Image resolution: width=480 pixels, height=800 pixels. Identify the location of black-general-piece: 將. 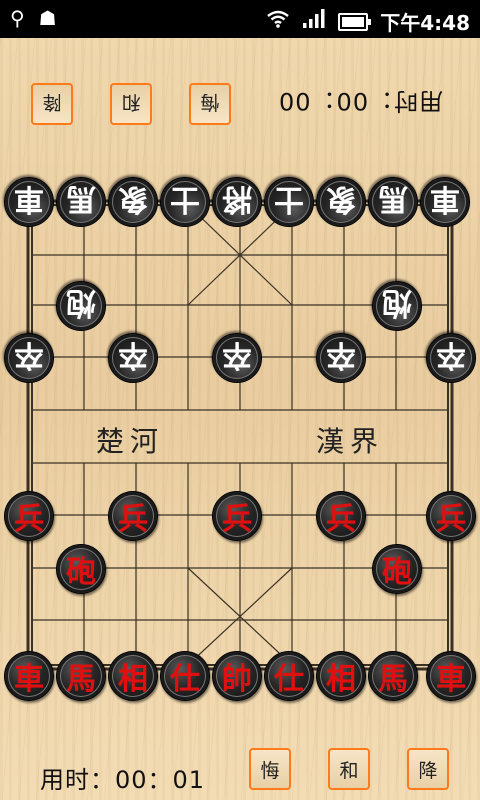
(237, 202).